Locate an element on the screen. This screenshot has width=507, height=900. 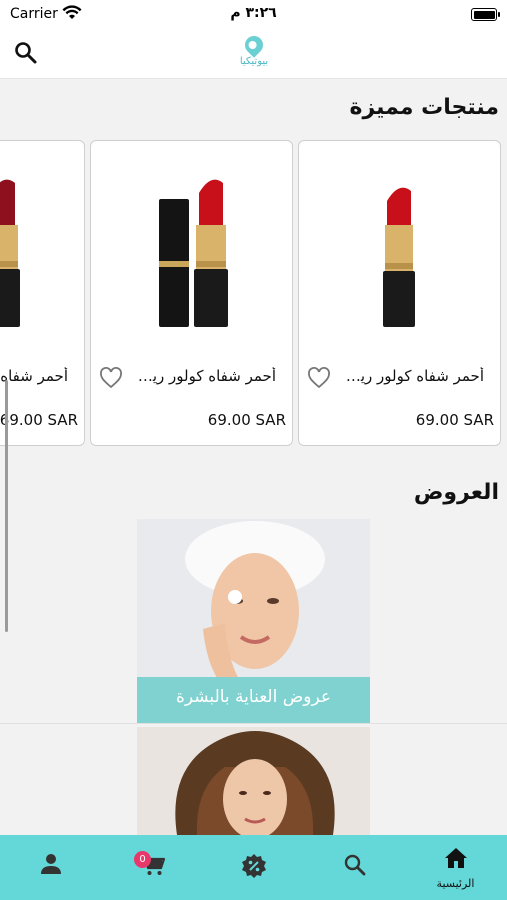
offer-banner-hair is located at coordinates (253, 781).